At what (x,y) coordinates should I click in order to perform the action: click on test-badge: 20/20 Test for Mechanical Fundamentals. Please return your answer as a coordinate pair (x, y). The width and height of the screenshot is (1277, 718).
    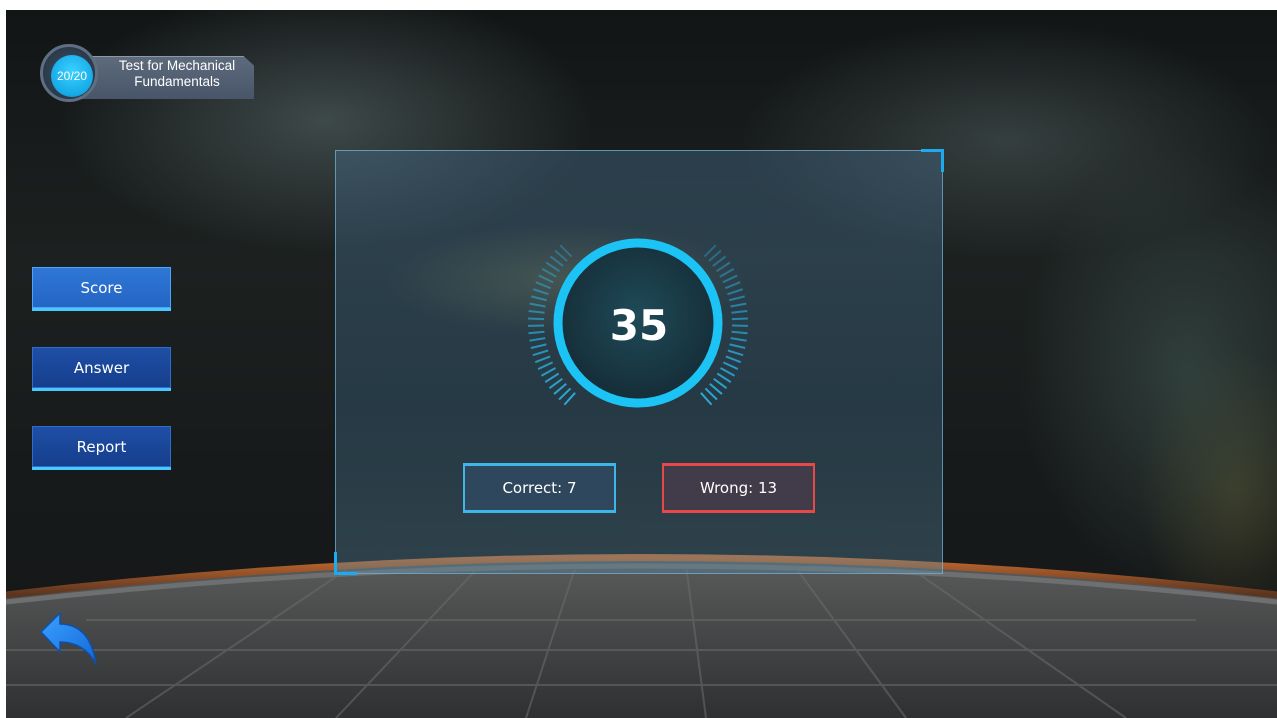
    Looking at the image, I should click on (151, 73).